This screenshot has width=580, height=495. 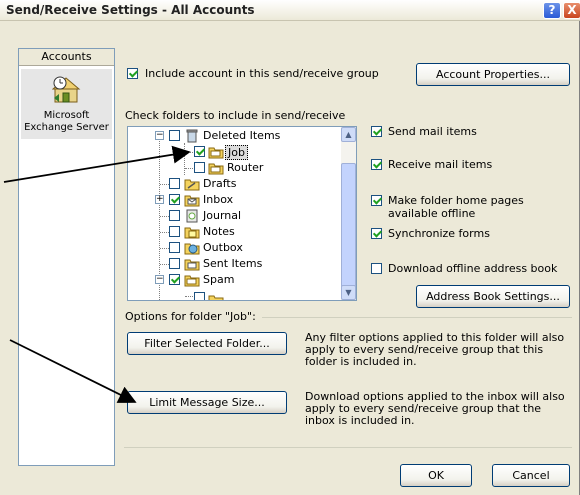 What do you see at coordinates (436, 475) in the screenshot?
I see `ok-button: OK` at bounding box center [436, 475].